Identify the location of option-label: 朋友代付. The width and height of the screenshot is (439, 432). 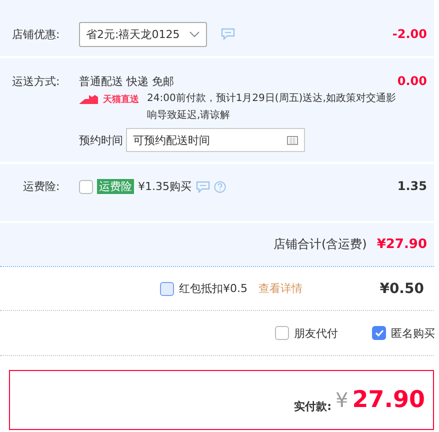
(316, 333).